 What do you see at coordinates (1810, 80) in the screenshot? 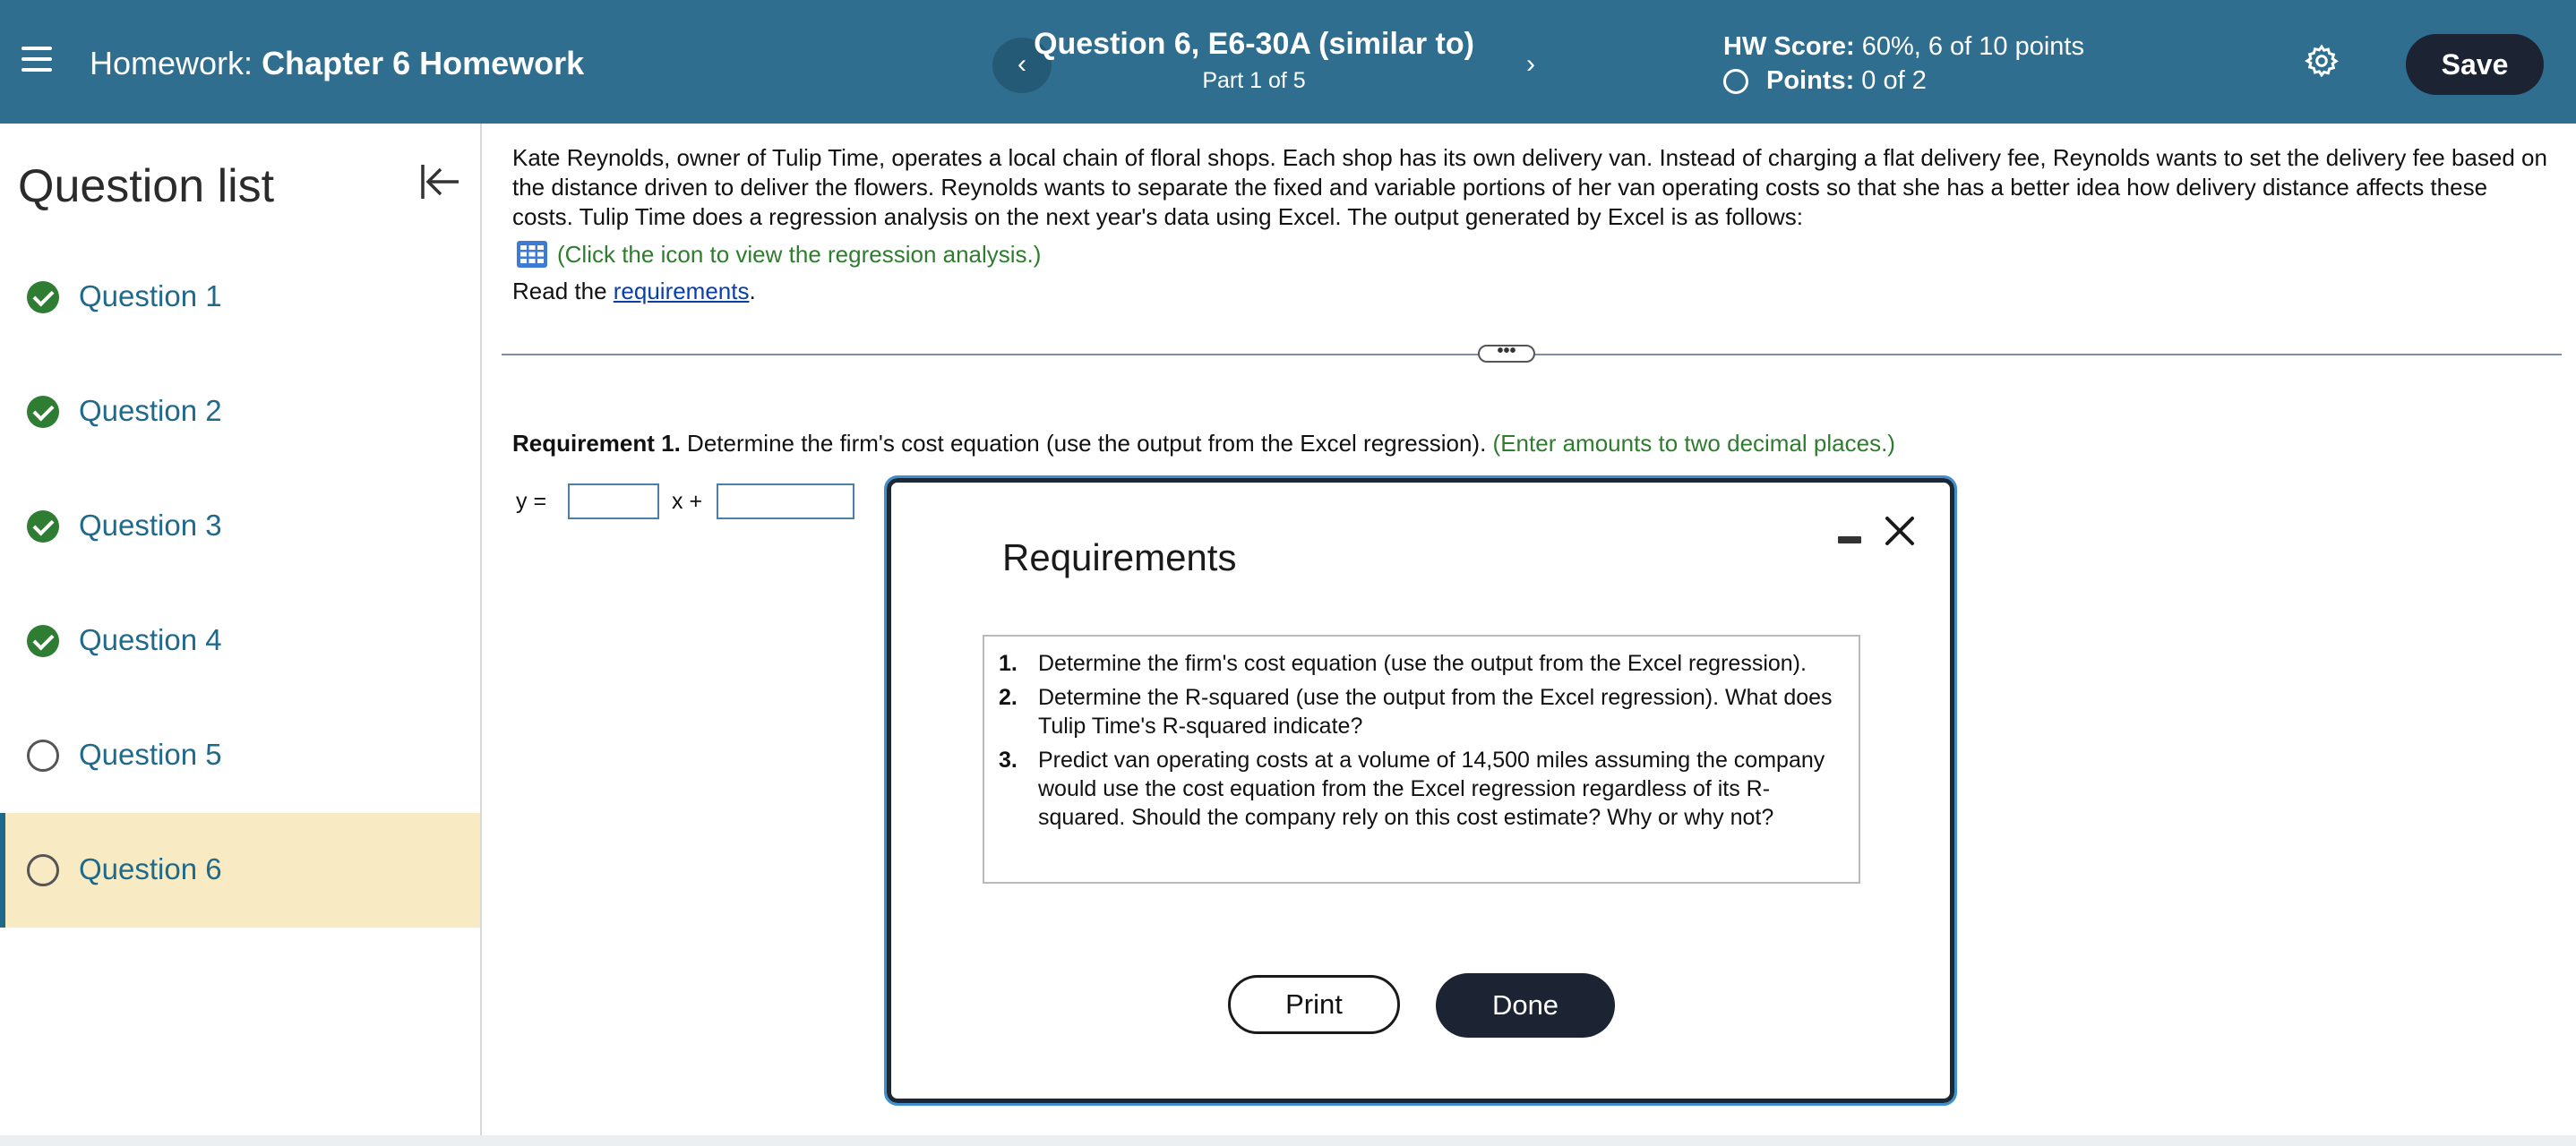
I see `points-label: Points:` at bounding box center [1810, 80].